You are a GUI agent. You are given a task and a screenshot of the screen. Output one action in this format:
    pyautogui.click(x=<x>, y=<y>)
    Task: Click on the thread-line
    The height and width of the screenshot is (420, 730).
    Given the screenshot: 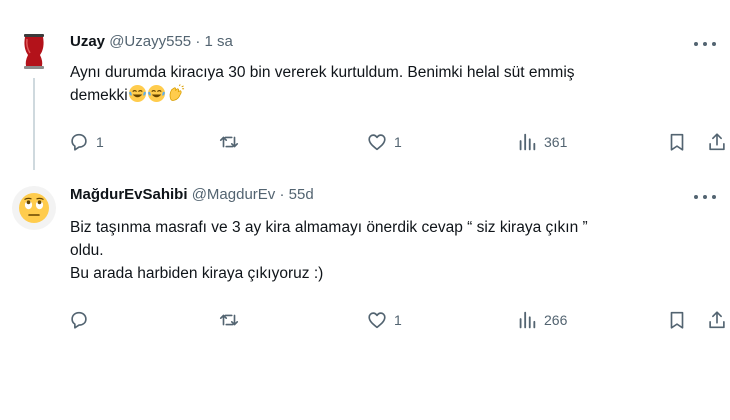 What is the action you would take?
    pyautogui.click(x=34, y=124)
    